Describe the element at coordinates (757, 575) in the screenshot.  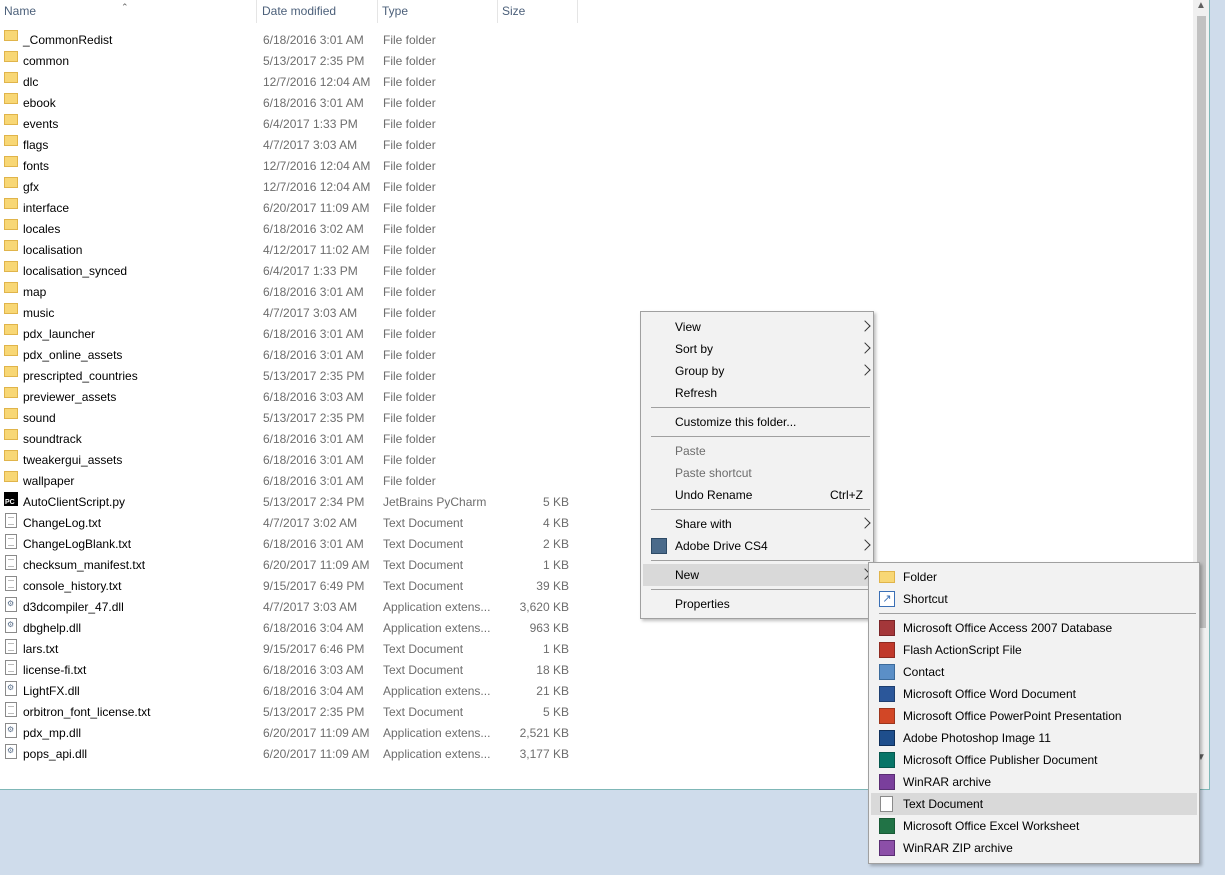
I see `menu-item-new: New` at that location.